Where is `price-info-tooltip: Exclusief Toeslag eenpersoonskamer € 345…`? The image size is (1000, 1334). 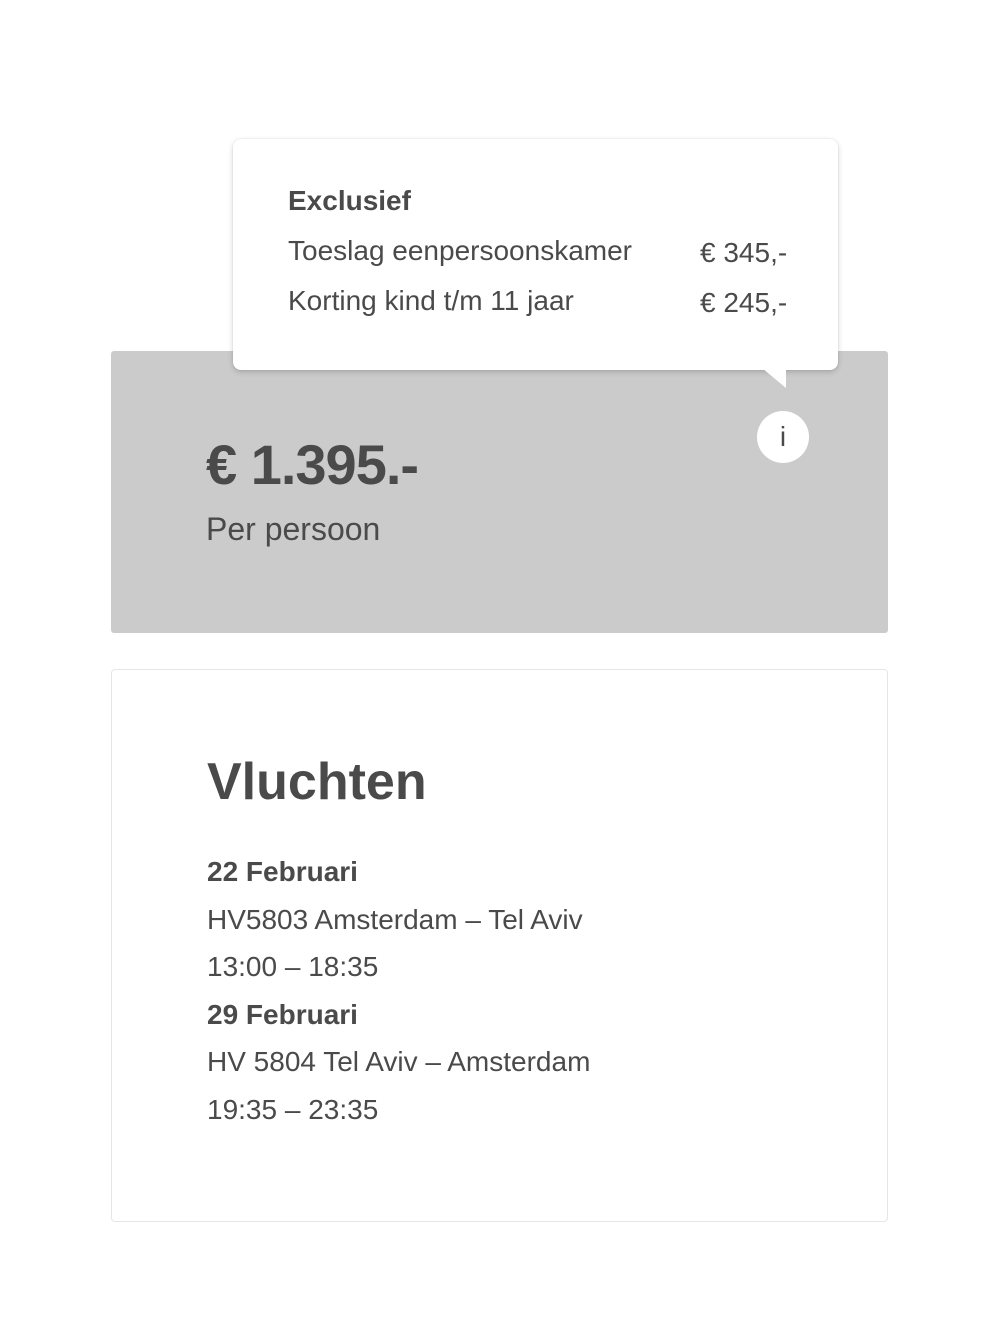
price-info-tooltip: Exclusief Toeslag eenpersoonskamer € 345… is located at coordinates (535, 263).